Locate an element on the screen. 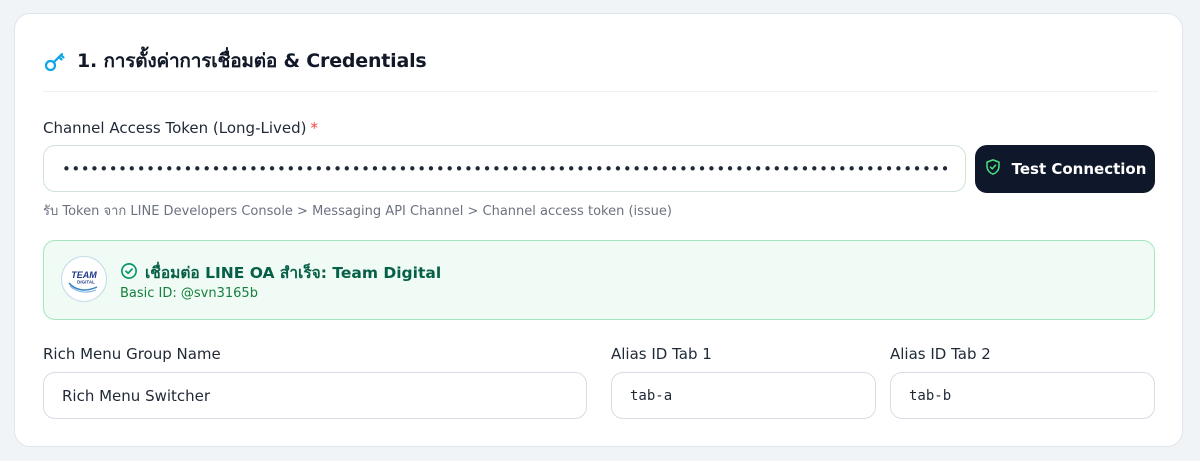 The width and height of the screenshot is (1200, 461). required-mark: * is located at coordinates (314, 128).